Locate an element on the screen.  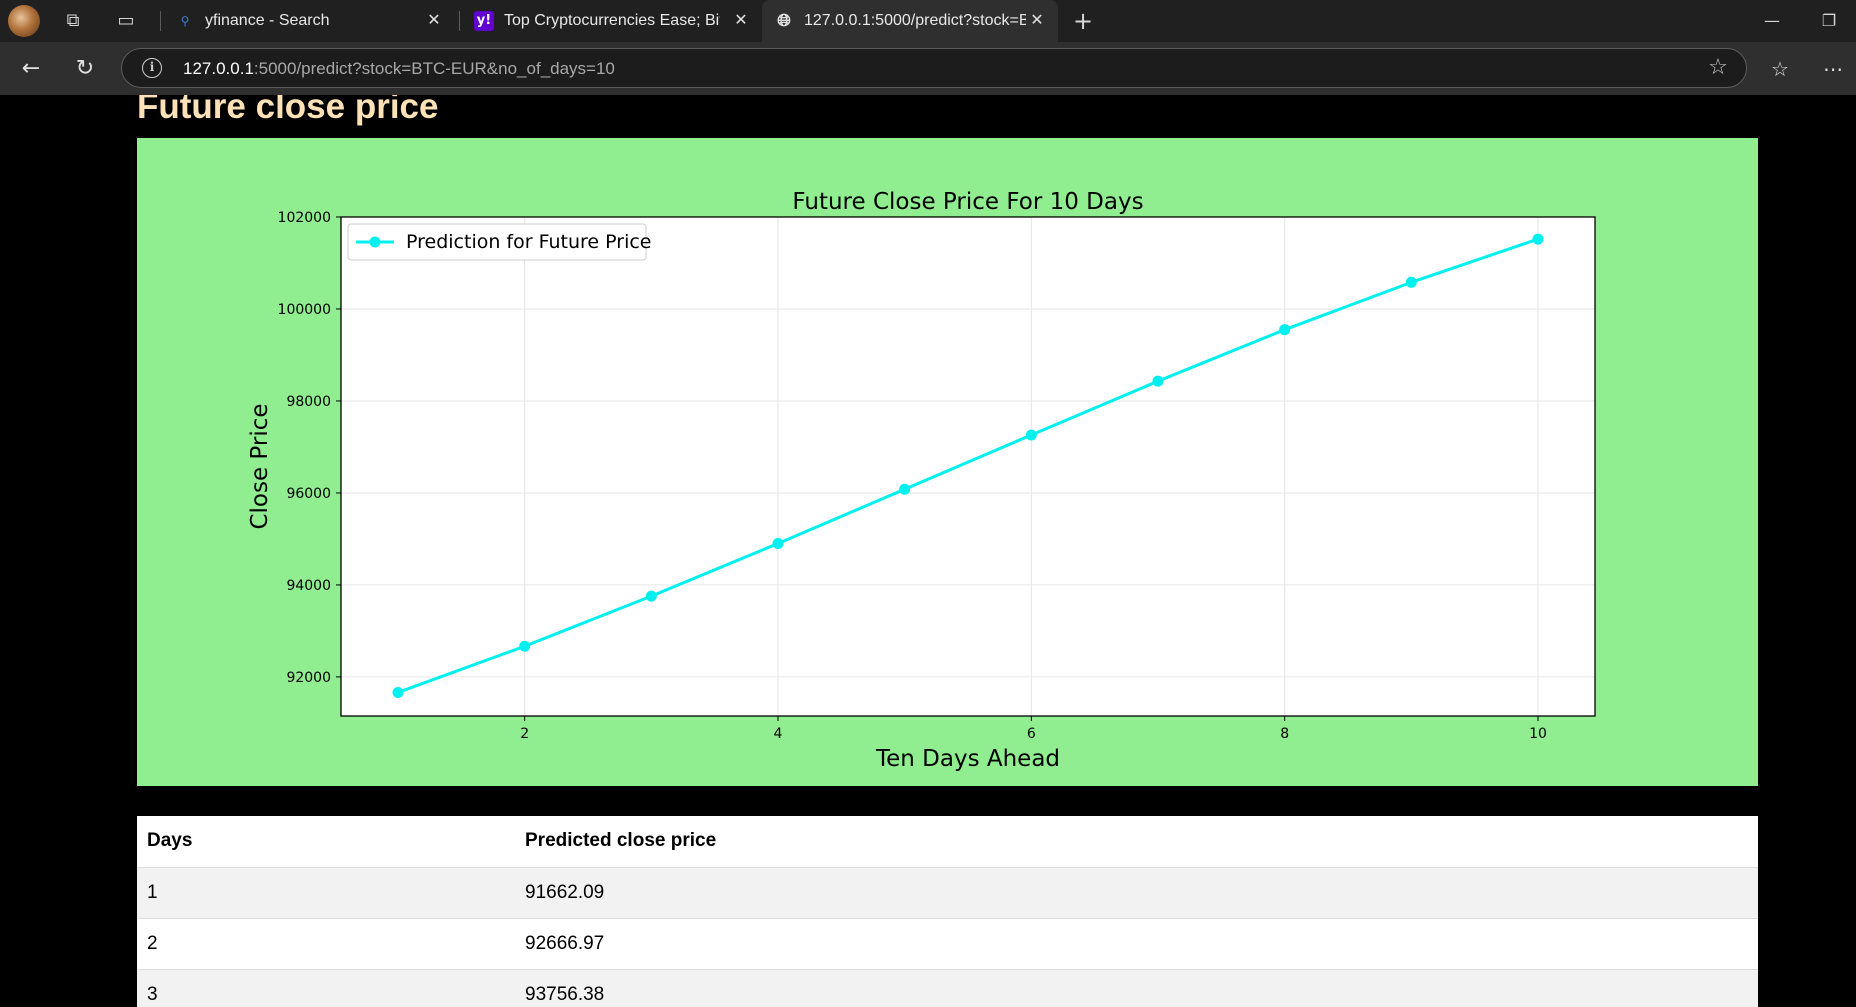
tab-yfinance-search: ⚲ yfinance - Search ✕ is located at coordinates (309, 21).